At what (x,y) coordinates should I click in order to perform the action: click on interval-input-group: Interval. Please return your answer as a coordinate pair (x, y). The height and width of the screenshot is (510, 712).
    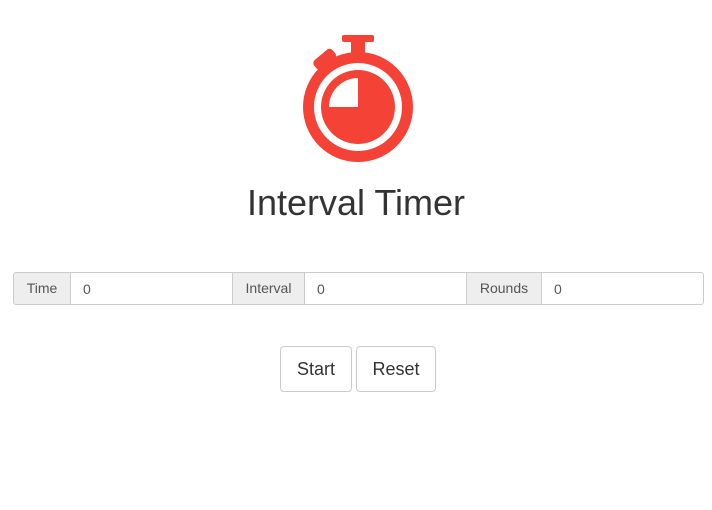
    Looking at the image, I should click on (349, 288).